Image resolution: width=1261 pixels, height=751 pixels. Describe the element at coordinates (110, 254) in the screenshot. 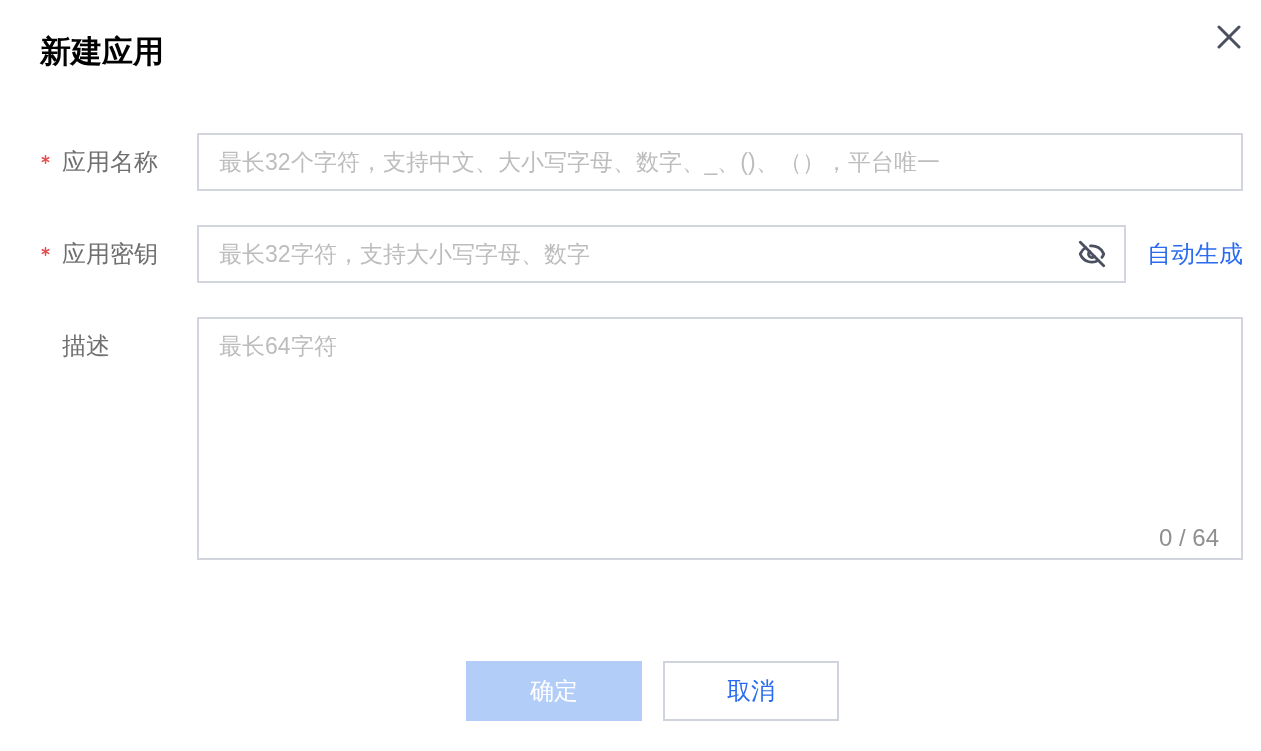

I see `field-label: 应用密钥` at that location.